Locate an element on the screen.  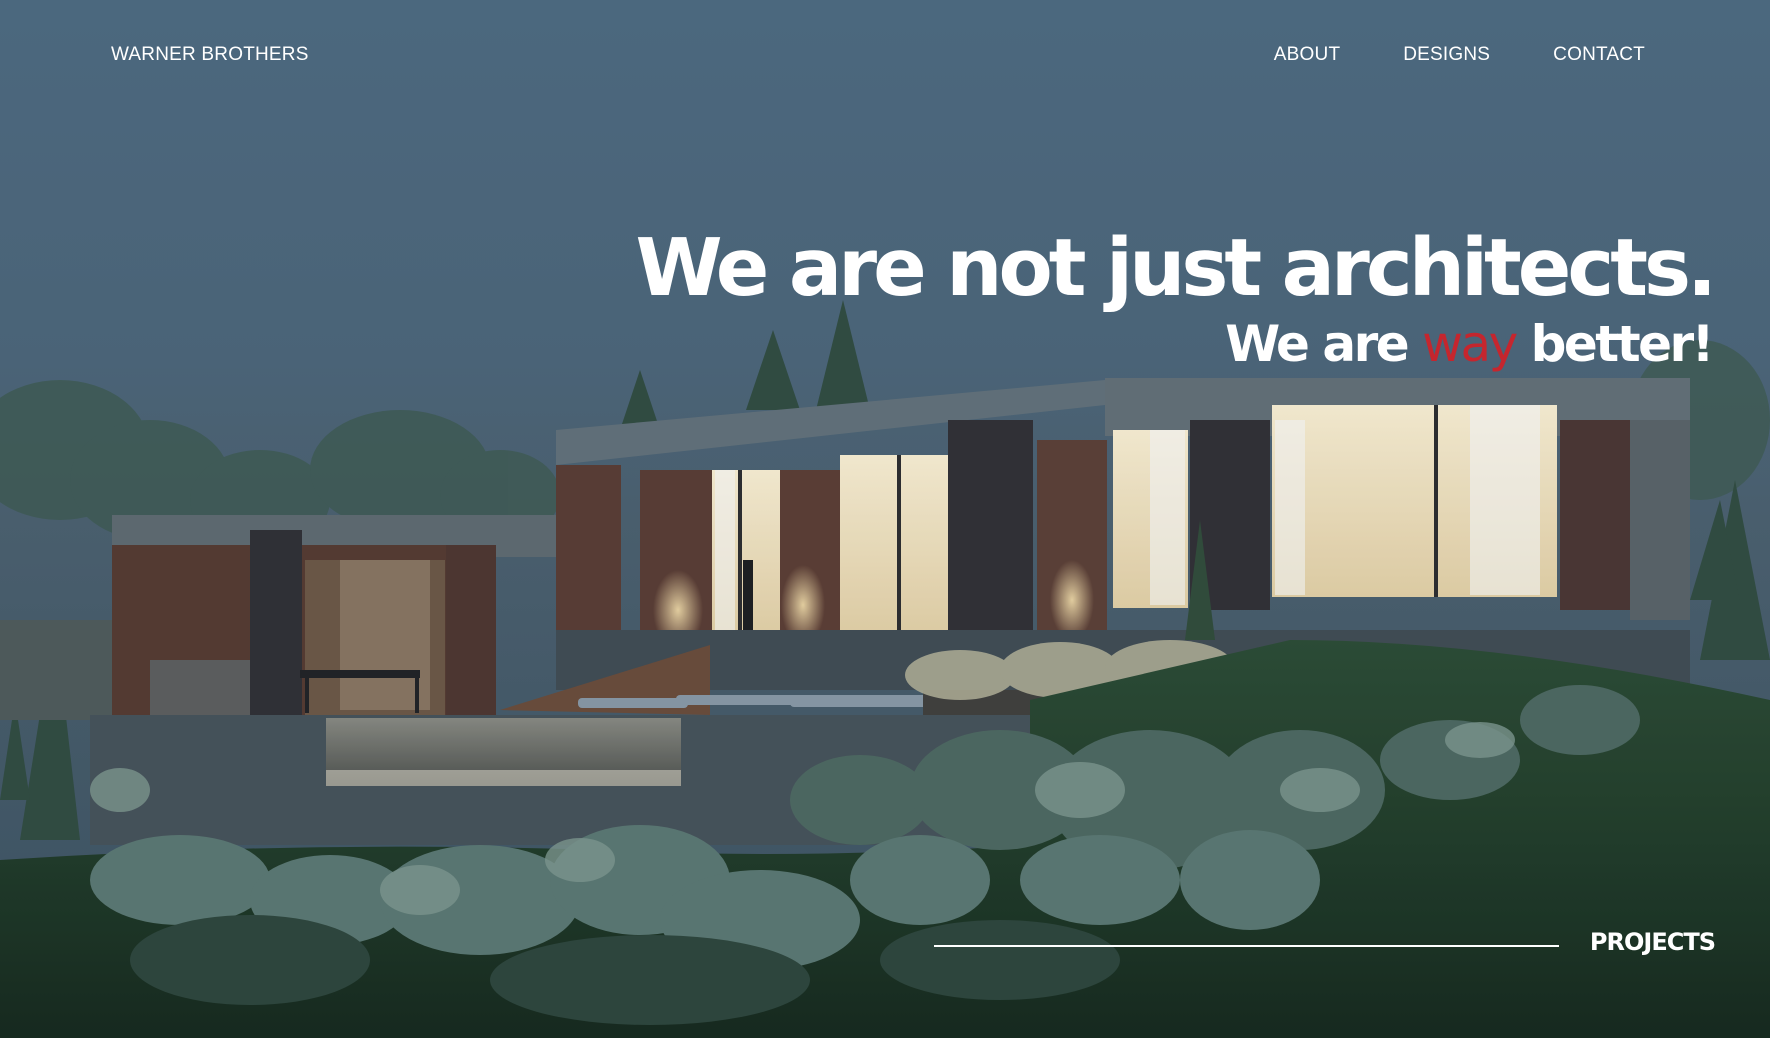
subheadline-prefix: We are is located at coordinates (1317, 344).